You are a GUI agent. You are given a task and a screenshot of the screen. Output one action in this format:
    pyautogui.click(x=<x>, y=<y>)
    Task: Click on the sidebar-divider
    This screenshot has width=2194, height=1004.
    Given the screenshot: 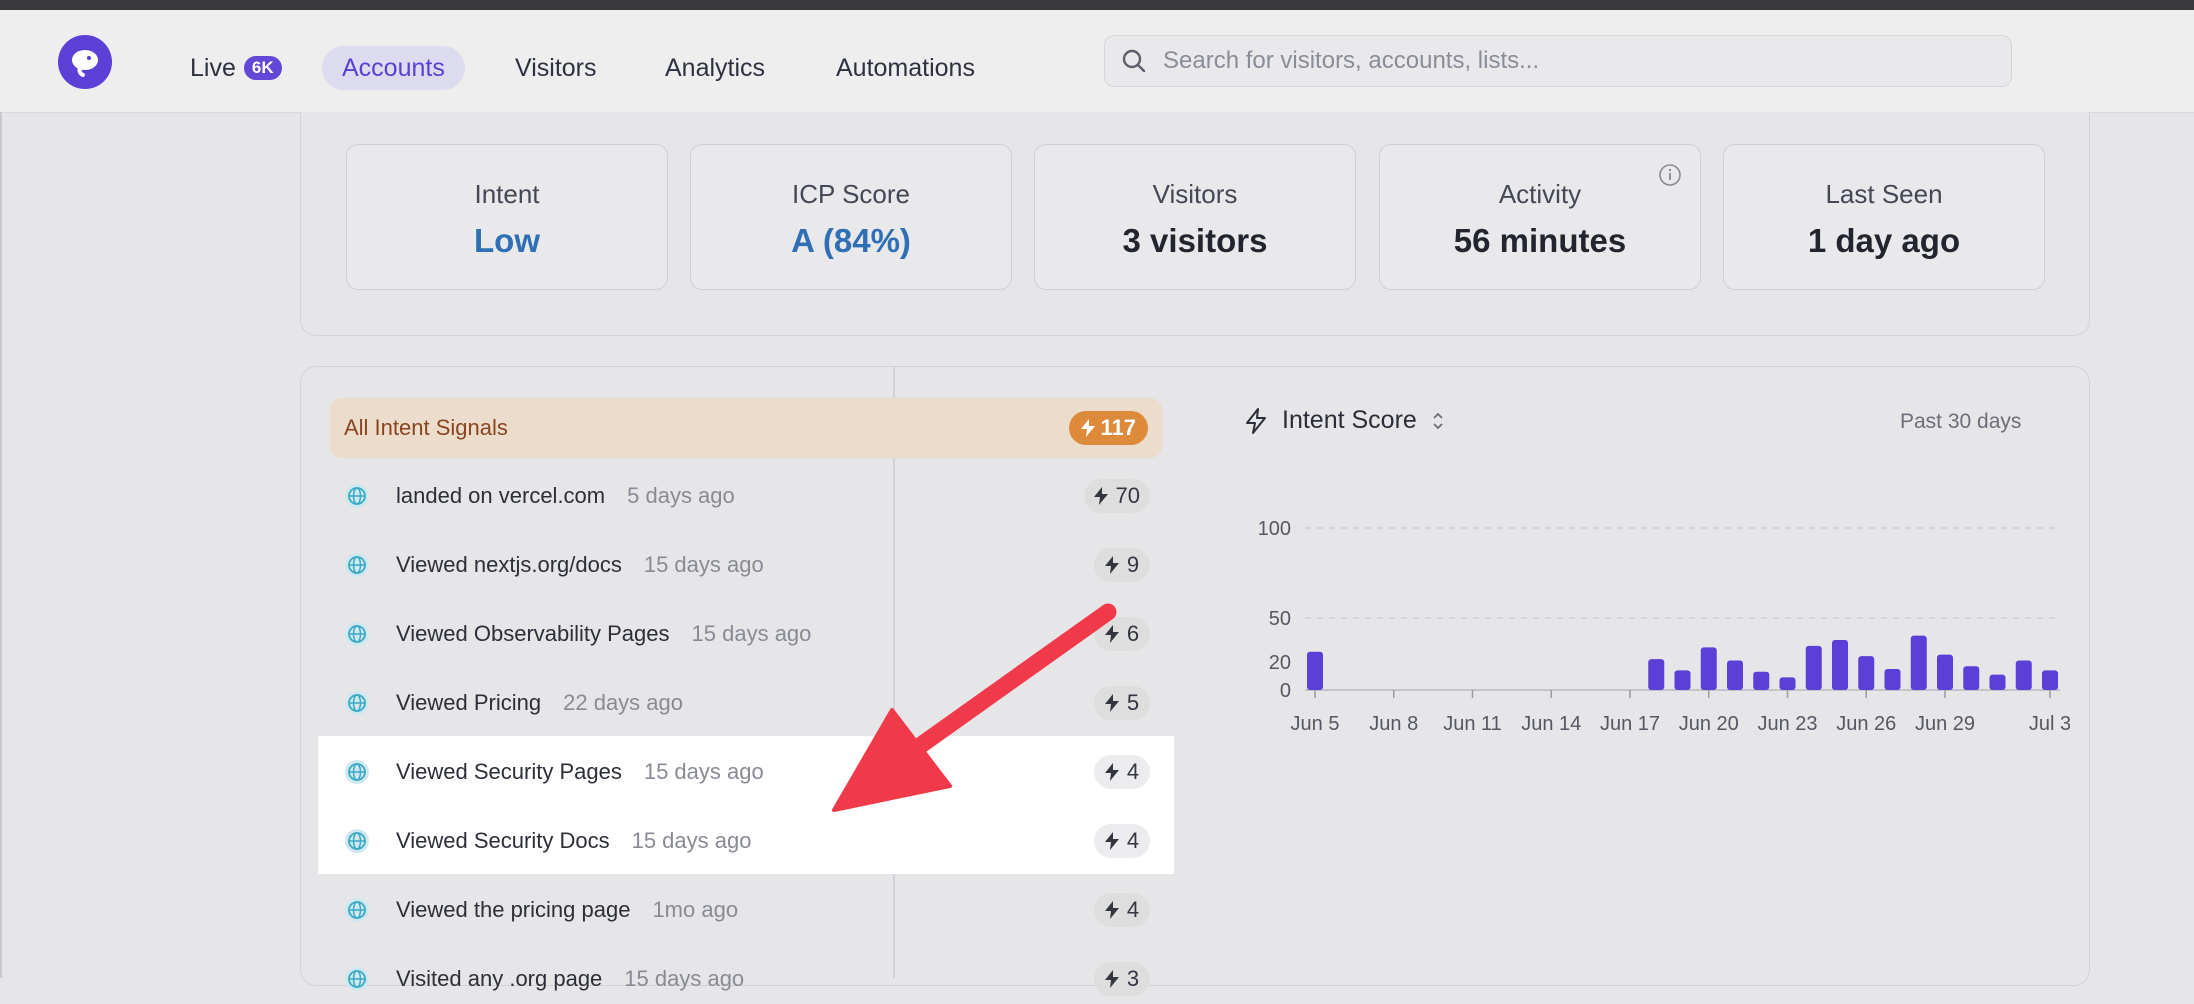 What is the action you would take?
    pyautogui.click(x=1, y=545)
    